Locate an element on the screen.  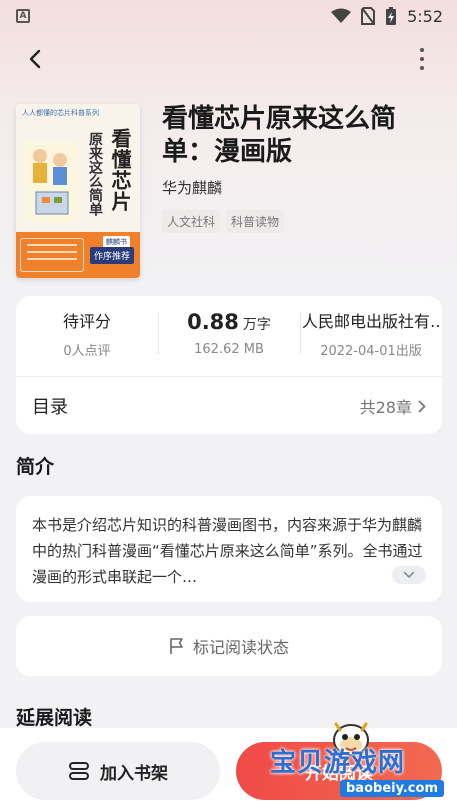
notification-icon: A is located at coordinates (23, 16).